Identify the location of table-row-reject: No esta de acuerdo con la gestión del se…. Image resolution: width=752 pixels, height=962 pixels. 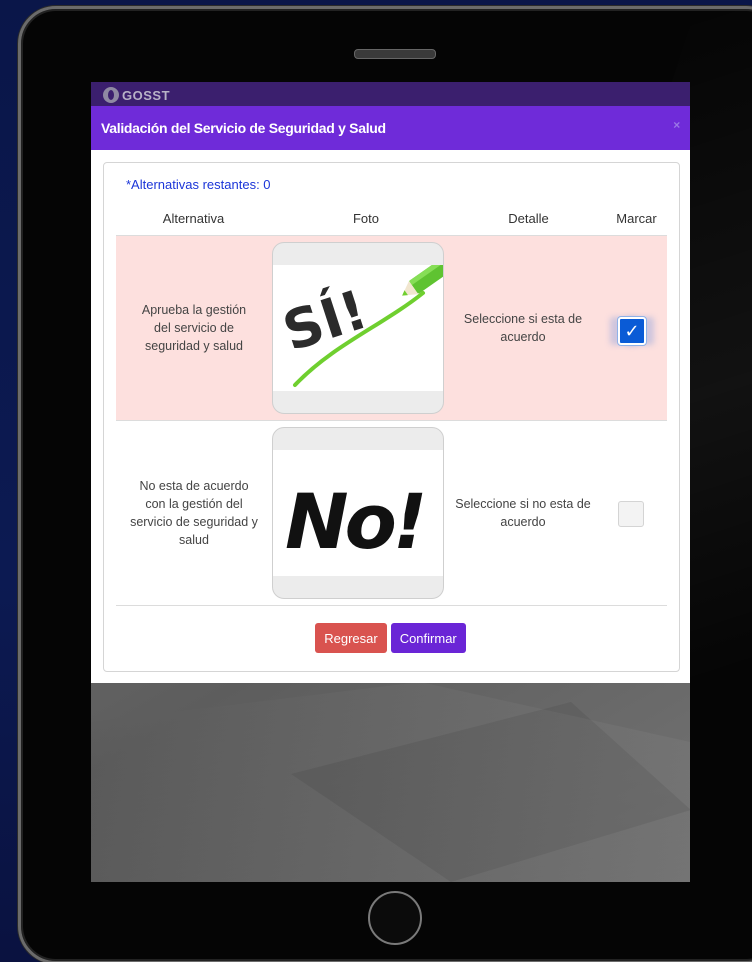
(391, 513).